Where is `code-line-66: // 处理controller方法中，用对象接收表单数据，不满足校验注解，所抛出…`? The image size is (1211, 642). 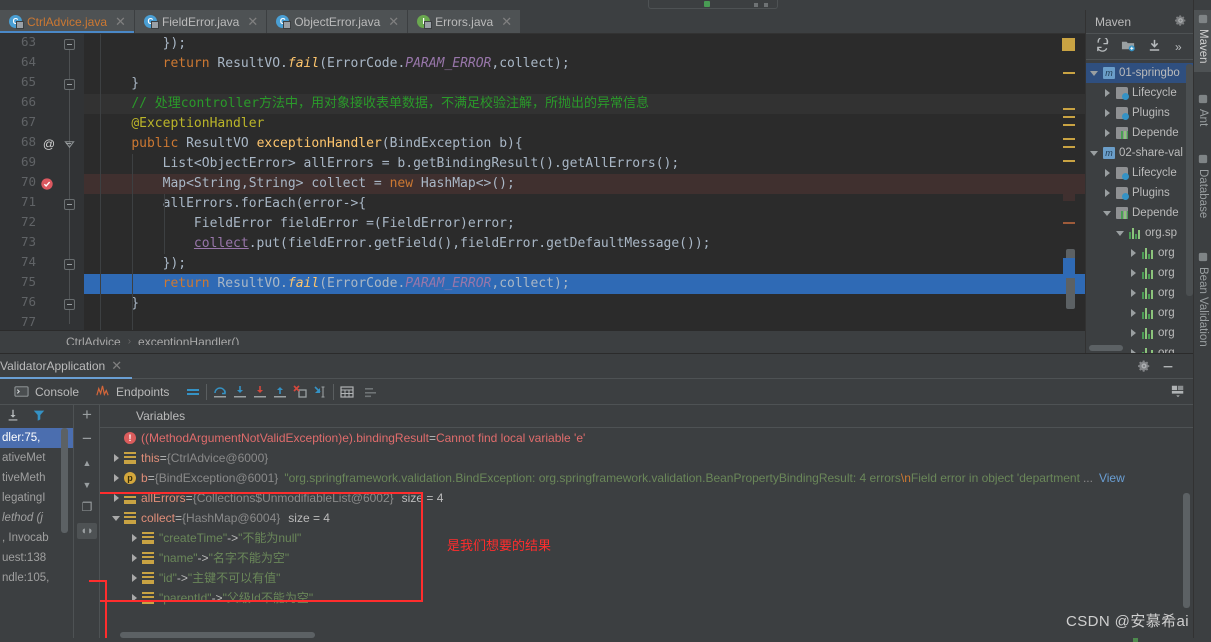
code-line-66: // 处理controller方法中，用对象接收表单数据，不满足校验注解，所抛出… is located at coordinates (584, 104).